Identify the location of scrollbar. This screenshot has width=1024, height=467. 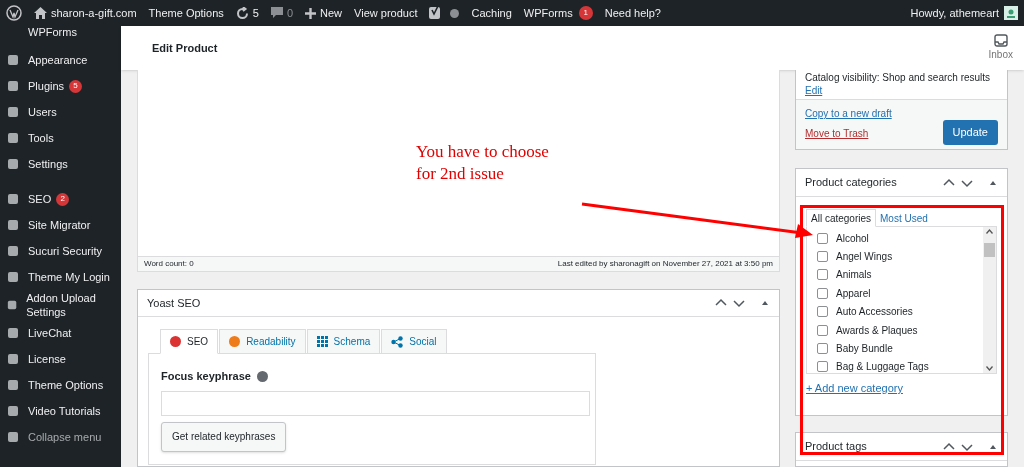
(989, 300).